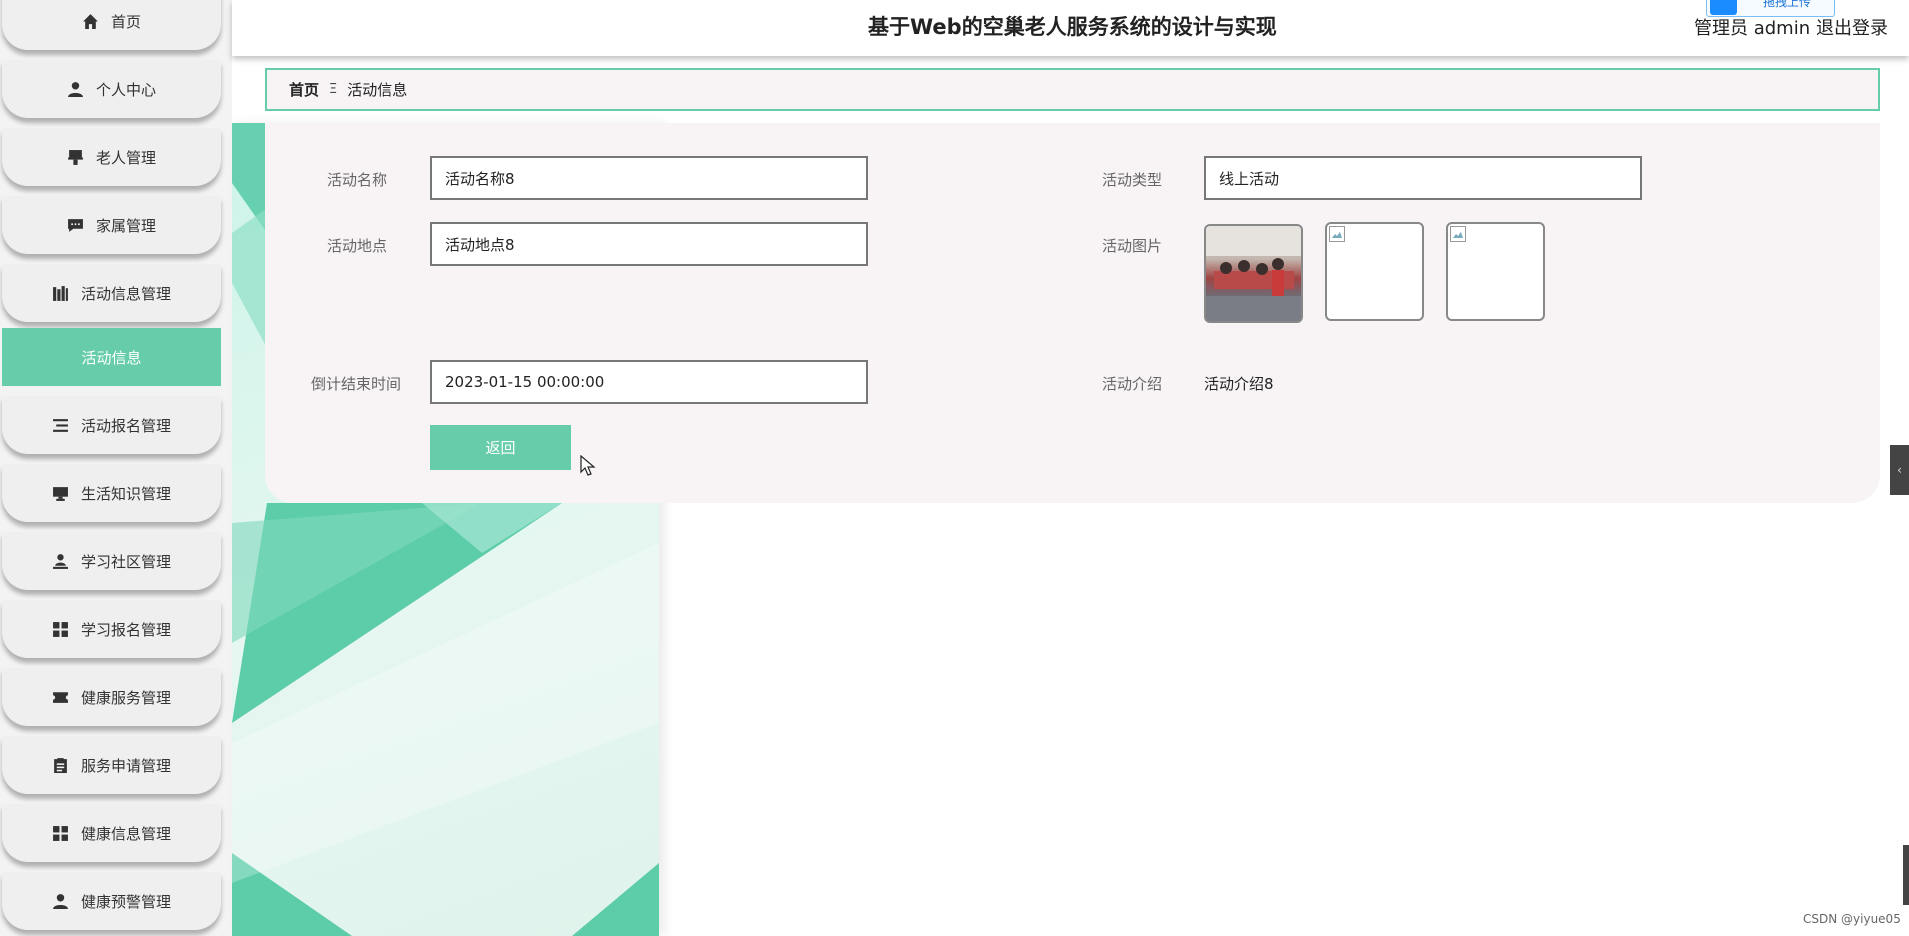 The width and height of the screenshot is (1909, 936). I want to click on breadcrumb-current: 活动信息, so click(377, 90).